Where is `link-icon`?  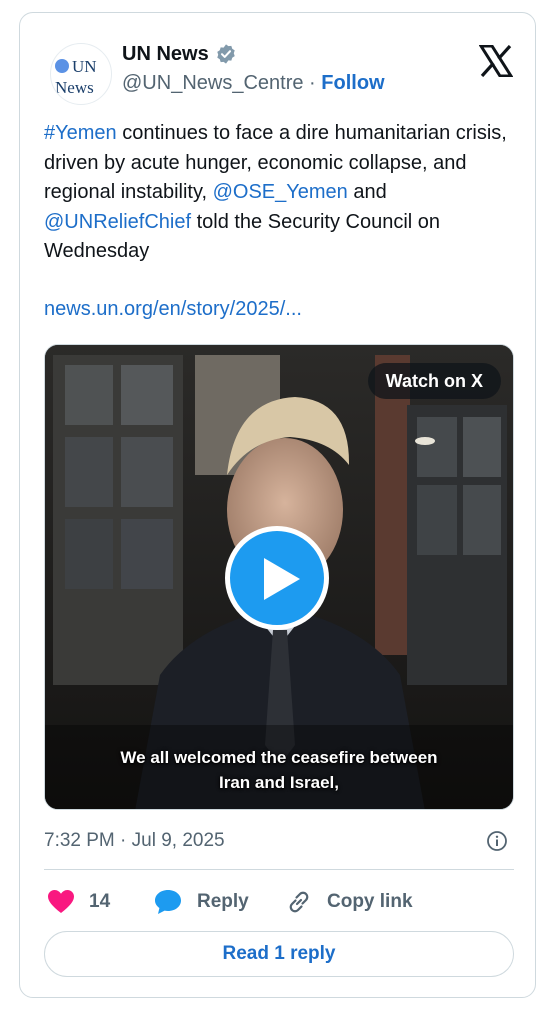 link-icon is located at coordinates (299, 902).